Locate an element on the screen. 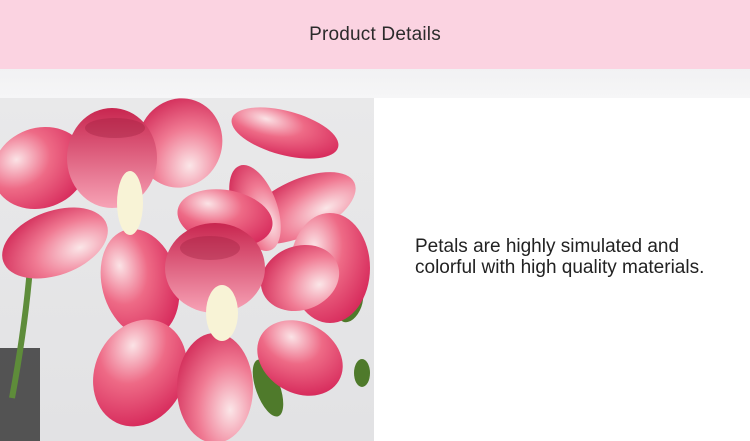  divider-strip is located at coordinates (375, 83).